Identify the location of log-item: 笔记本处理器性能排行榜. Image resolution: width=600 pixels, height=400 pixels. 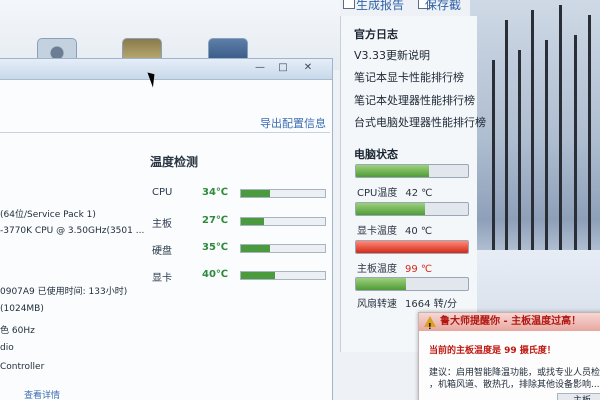
(414, 100).